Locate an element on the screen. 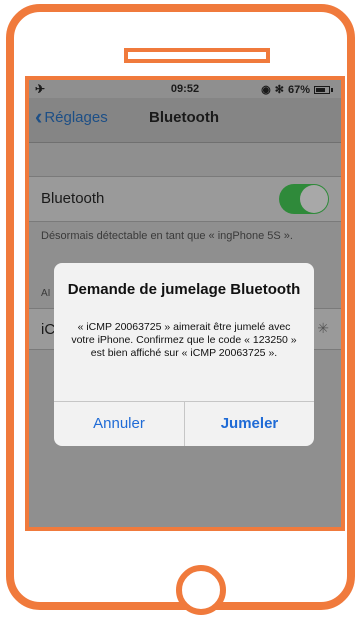 Image resolution: width=361 pixels, height=617 pixels. bluetooth-icon: ✻ is located at coordinates (279, 90).